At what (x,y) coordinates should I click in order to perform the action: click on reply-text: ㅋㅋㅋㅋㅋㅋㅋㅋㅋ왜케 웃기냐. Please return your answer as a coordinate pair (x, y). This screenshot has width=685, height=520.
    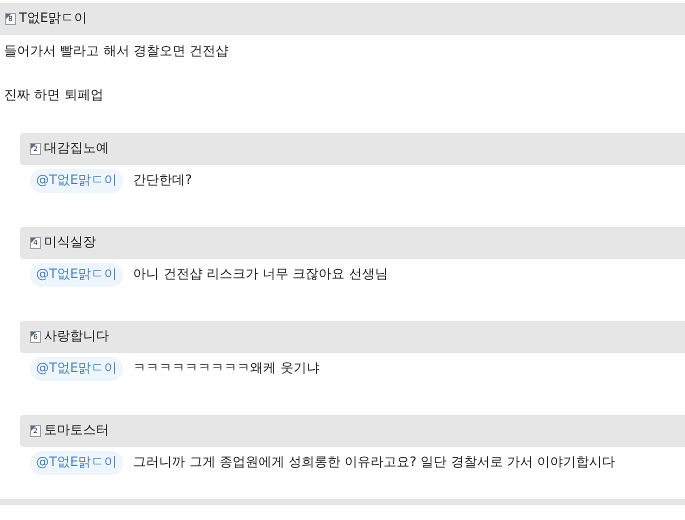
    Looking at the image, I should click on (226, 369).